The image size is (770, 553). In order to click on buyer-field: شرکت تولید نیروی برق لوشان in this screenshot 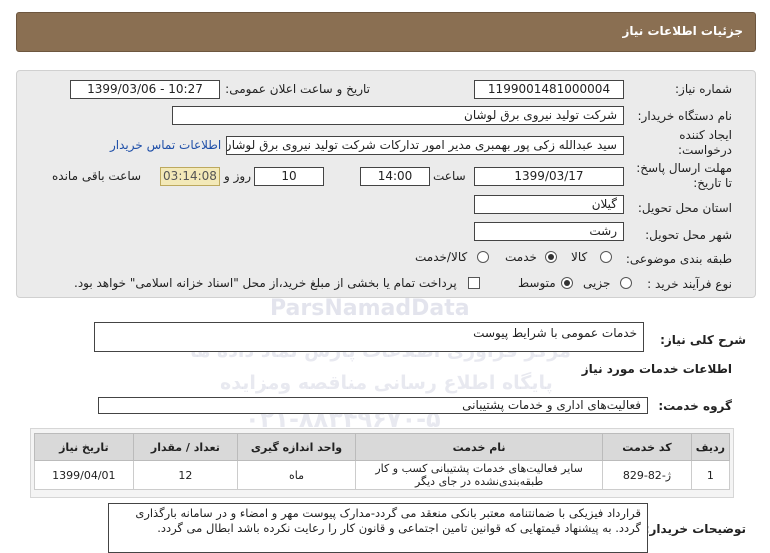, I will do `click(398, 115)`.